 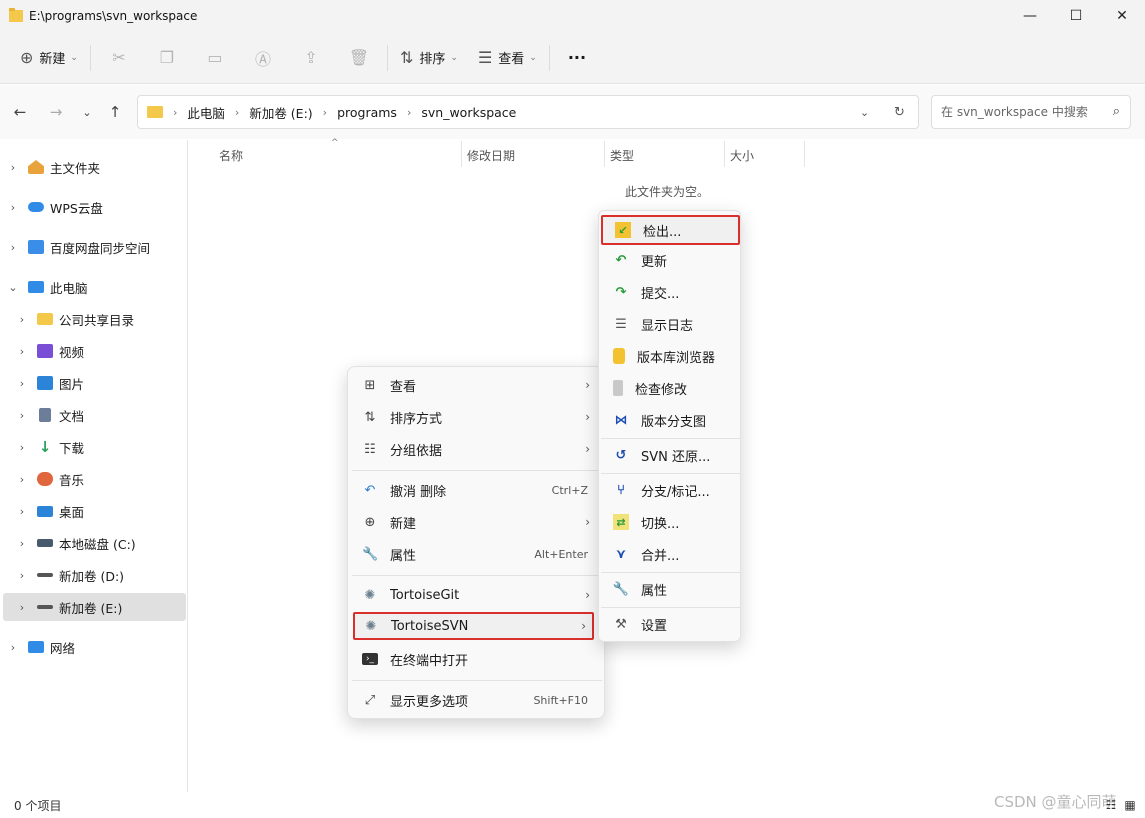 I want to click on share-button: ⇪, so click(x=311, y=58).